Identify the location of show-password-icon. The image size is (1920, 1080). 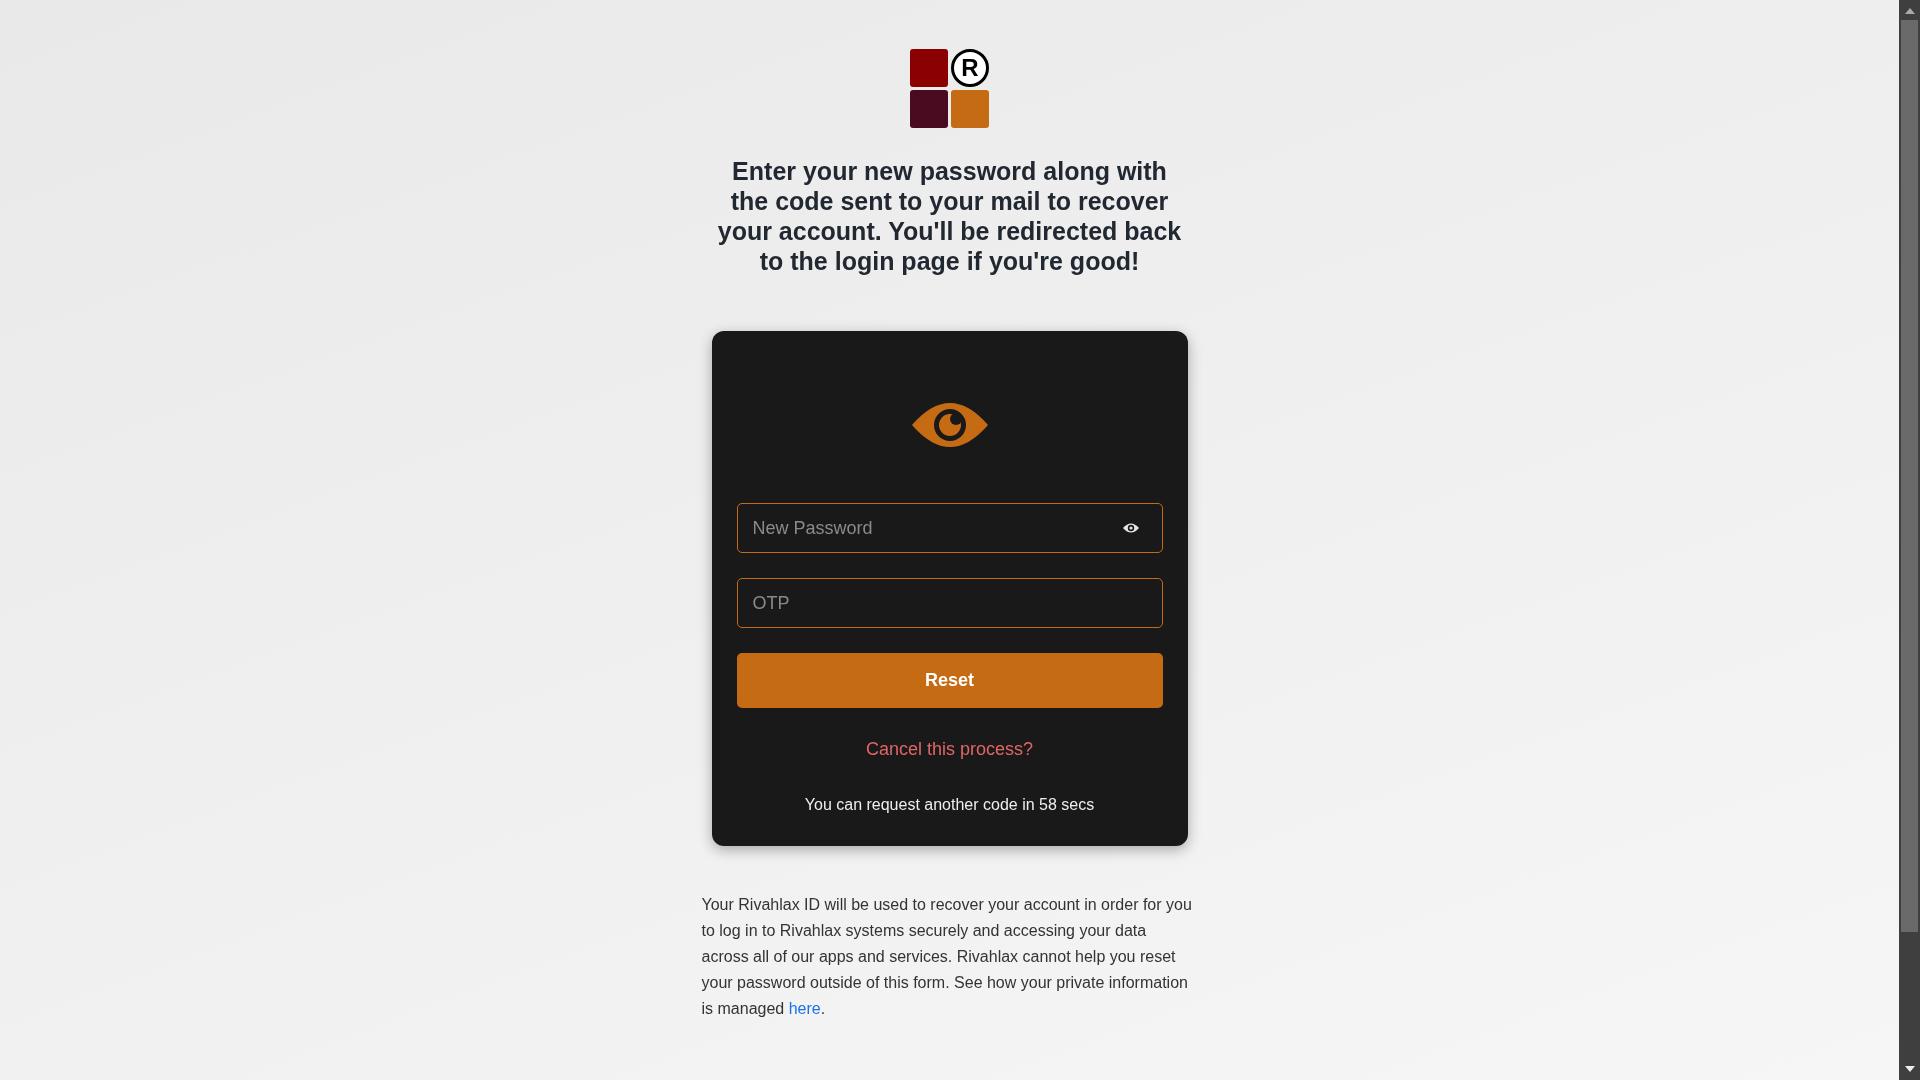
(1130, 528).